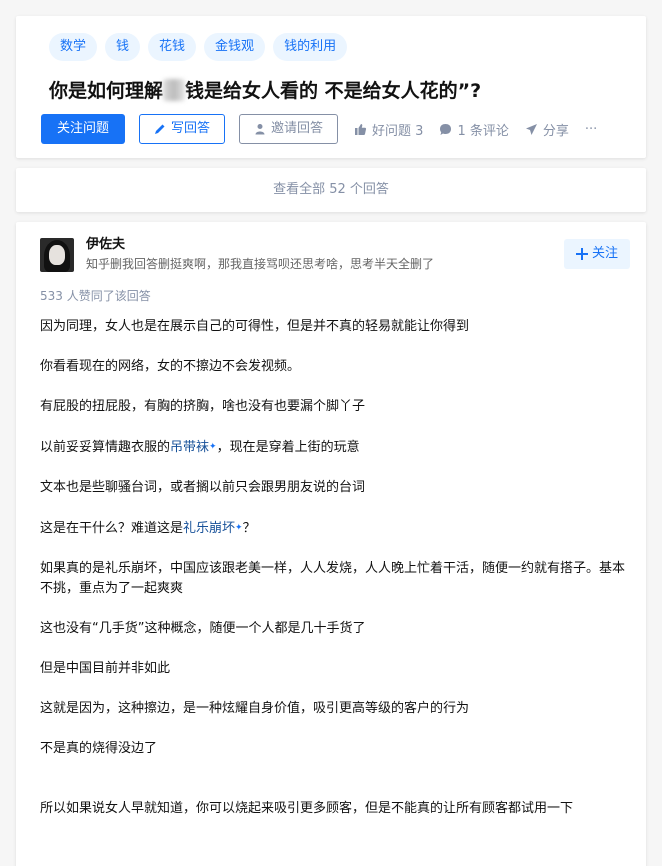  What do you see at coordinates (99, 748) in the screenshot?
I see `answer-paragraph: 不是真的烧得没边了` at bounding box center [99, 748].